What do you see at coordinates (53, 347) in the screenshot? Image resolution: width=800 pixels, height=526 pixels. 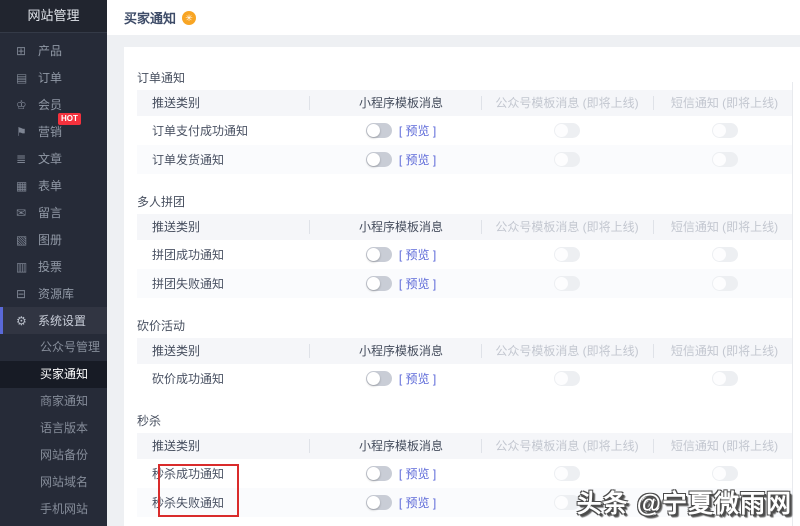 I see `sidebar-subitem-official-account: 公众号管理` at bounding box center [53, 347].